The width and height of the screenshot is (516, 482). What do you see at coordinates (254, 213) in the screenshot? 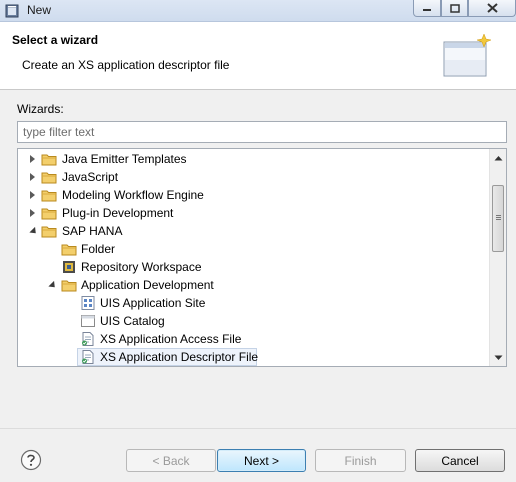
I see `tree-item: Plug-in Development` at bounding box center [254, 213].